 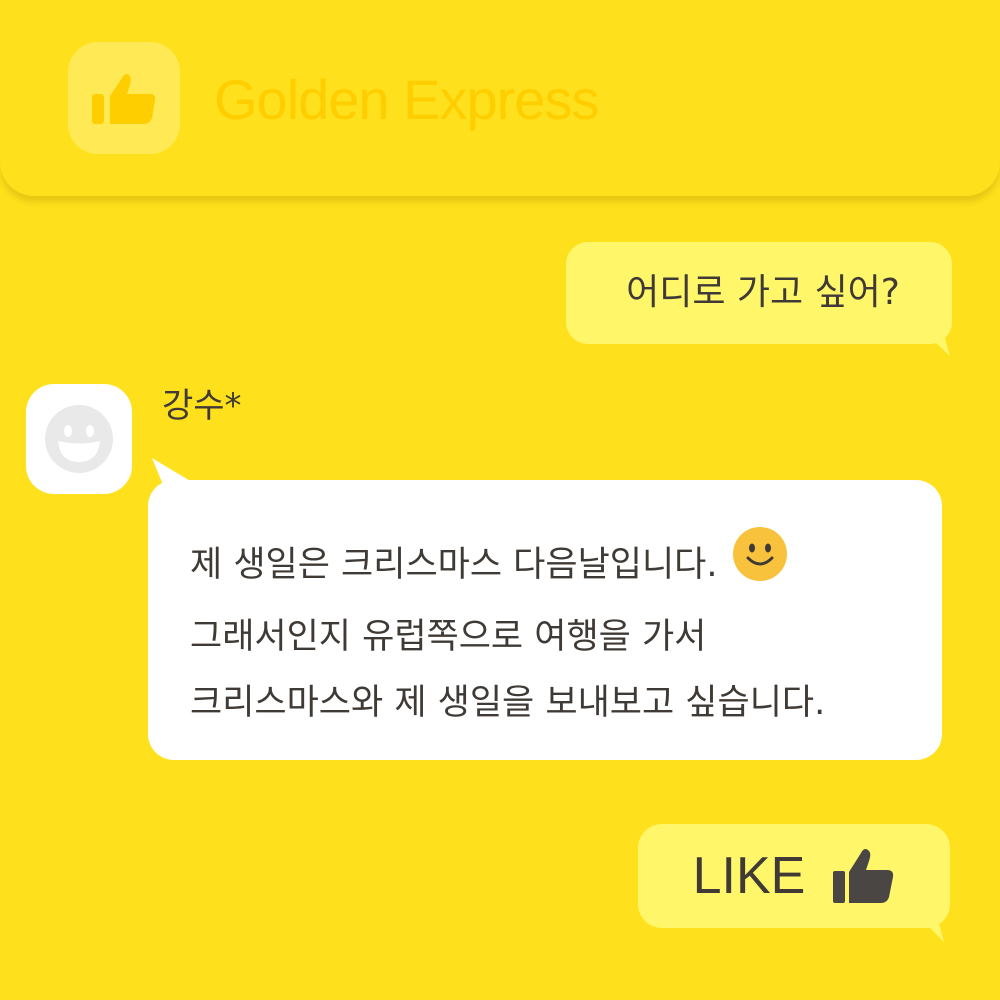 What do you see at coordinates (763, 292) in the screenshot?
I see `message-text: 어디로 가고 싶어?` at bounding box center [763, 292].